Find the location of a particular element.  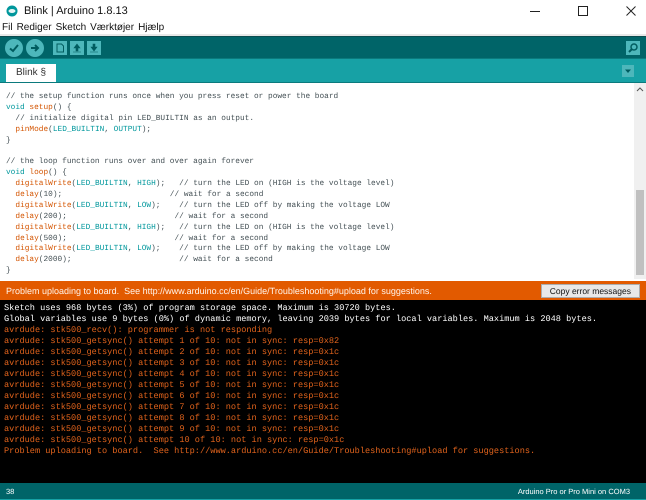

console-line: avrdude: stk500_getsync() attempt 1 of 10: not in sync: resp=0x82 is located at coordinates (172, 341).